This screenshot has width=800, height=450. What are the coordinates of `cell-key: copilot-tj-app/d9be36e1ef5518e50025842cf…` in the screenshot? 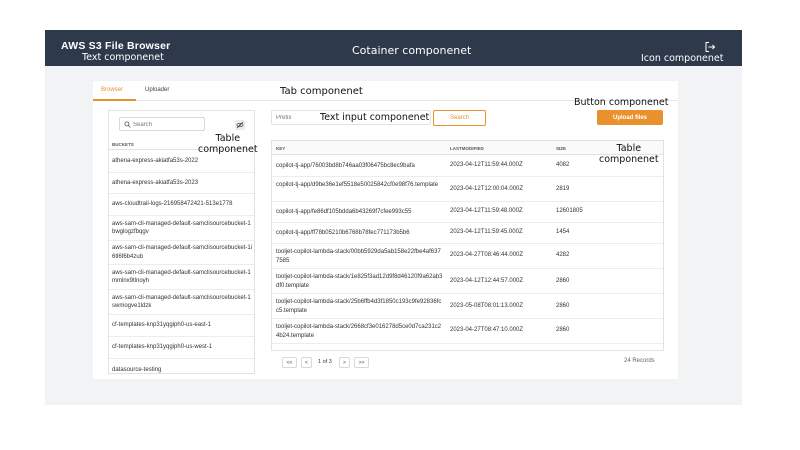 It's located at (357, 185).